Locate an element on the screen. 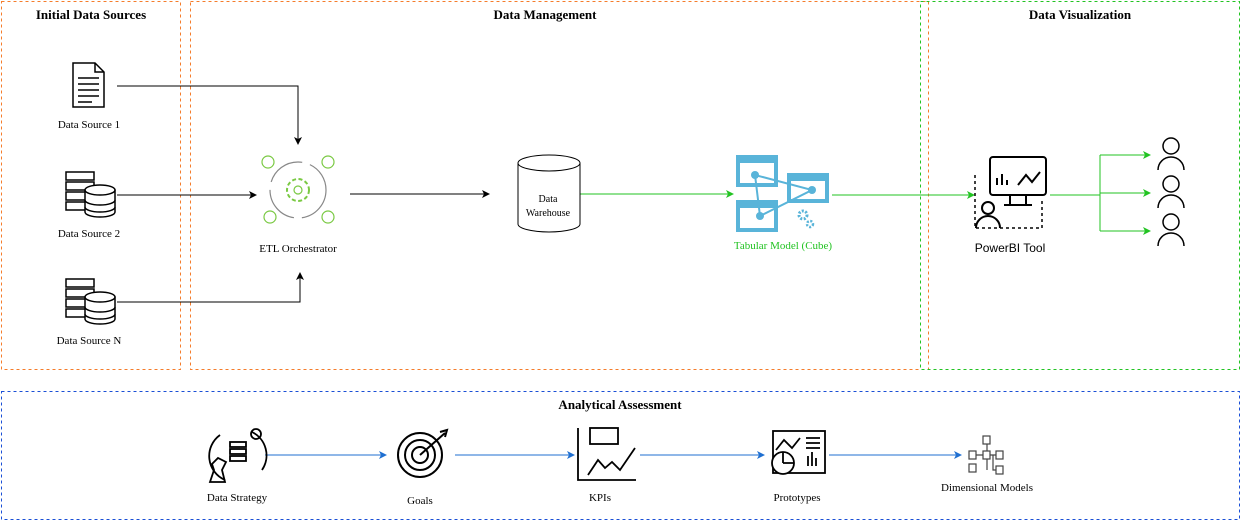 The height and width of the screenshot is (521, 1241). node-label-sourceN: Data Source N is located at coordinates (89, 341).